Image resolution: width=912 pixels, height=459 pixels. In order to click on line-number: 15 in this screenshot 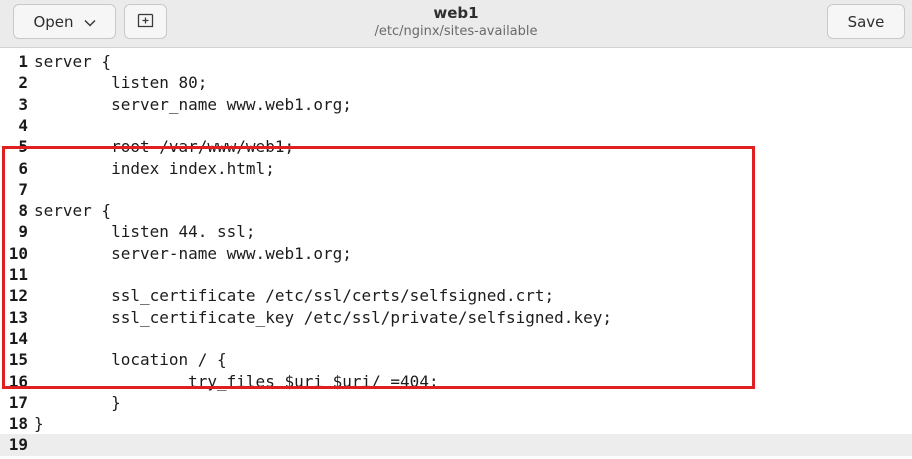, I will do `click(18, 360)`.